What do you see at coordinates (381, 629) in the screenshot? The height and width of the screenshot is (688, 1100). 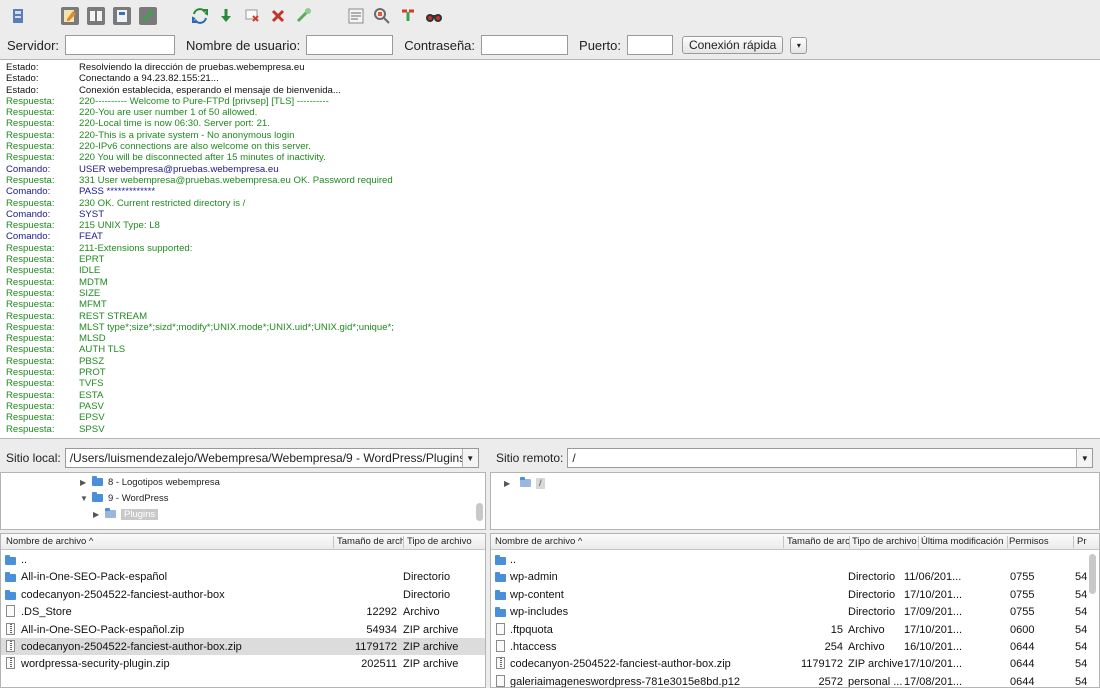 I see `file-size: 54934` at bounding box center [381, 629].